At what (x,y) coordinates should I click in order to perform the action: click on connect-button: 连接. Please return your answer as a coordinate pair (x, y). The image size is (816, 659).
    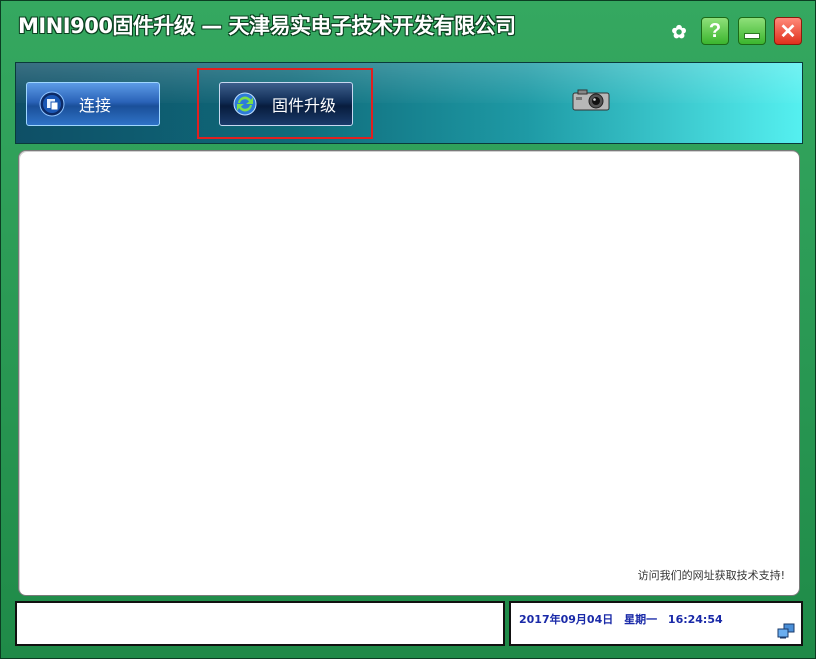
    Looking at the image, I should click on (93, 104).